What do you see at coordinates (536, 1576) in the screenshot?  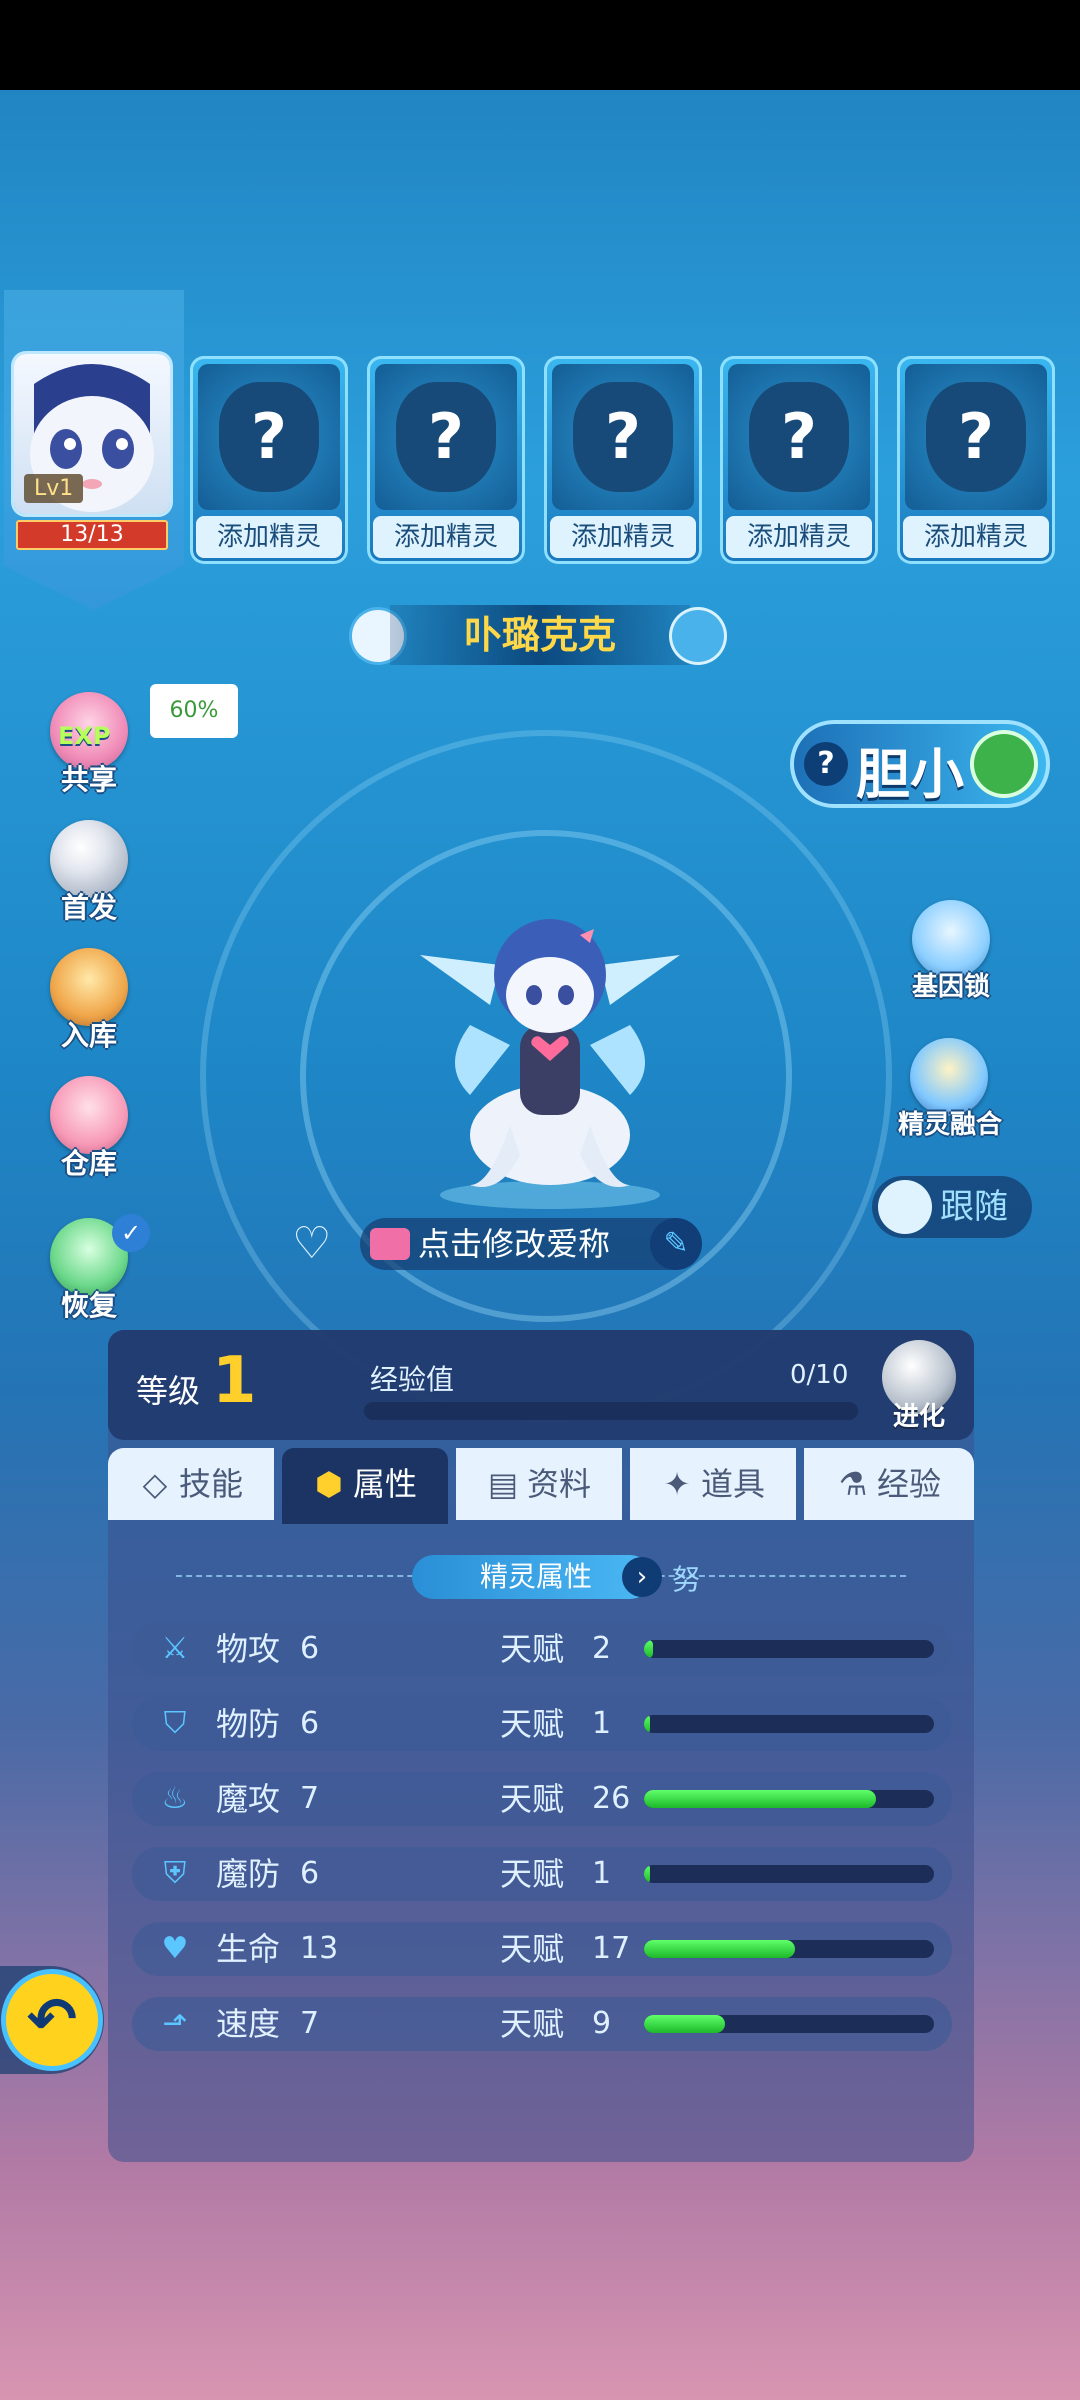 I see `section-title-text: 精灵属性` at bounding box center [536, 1576].